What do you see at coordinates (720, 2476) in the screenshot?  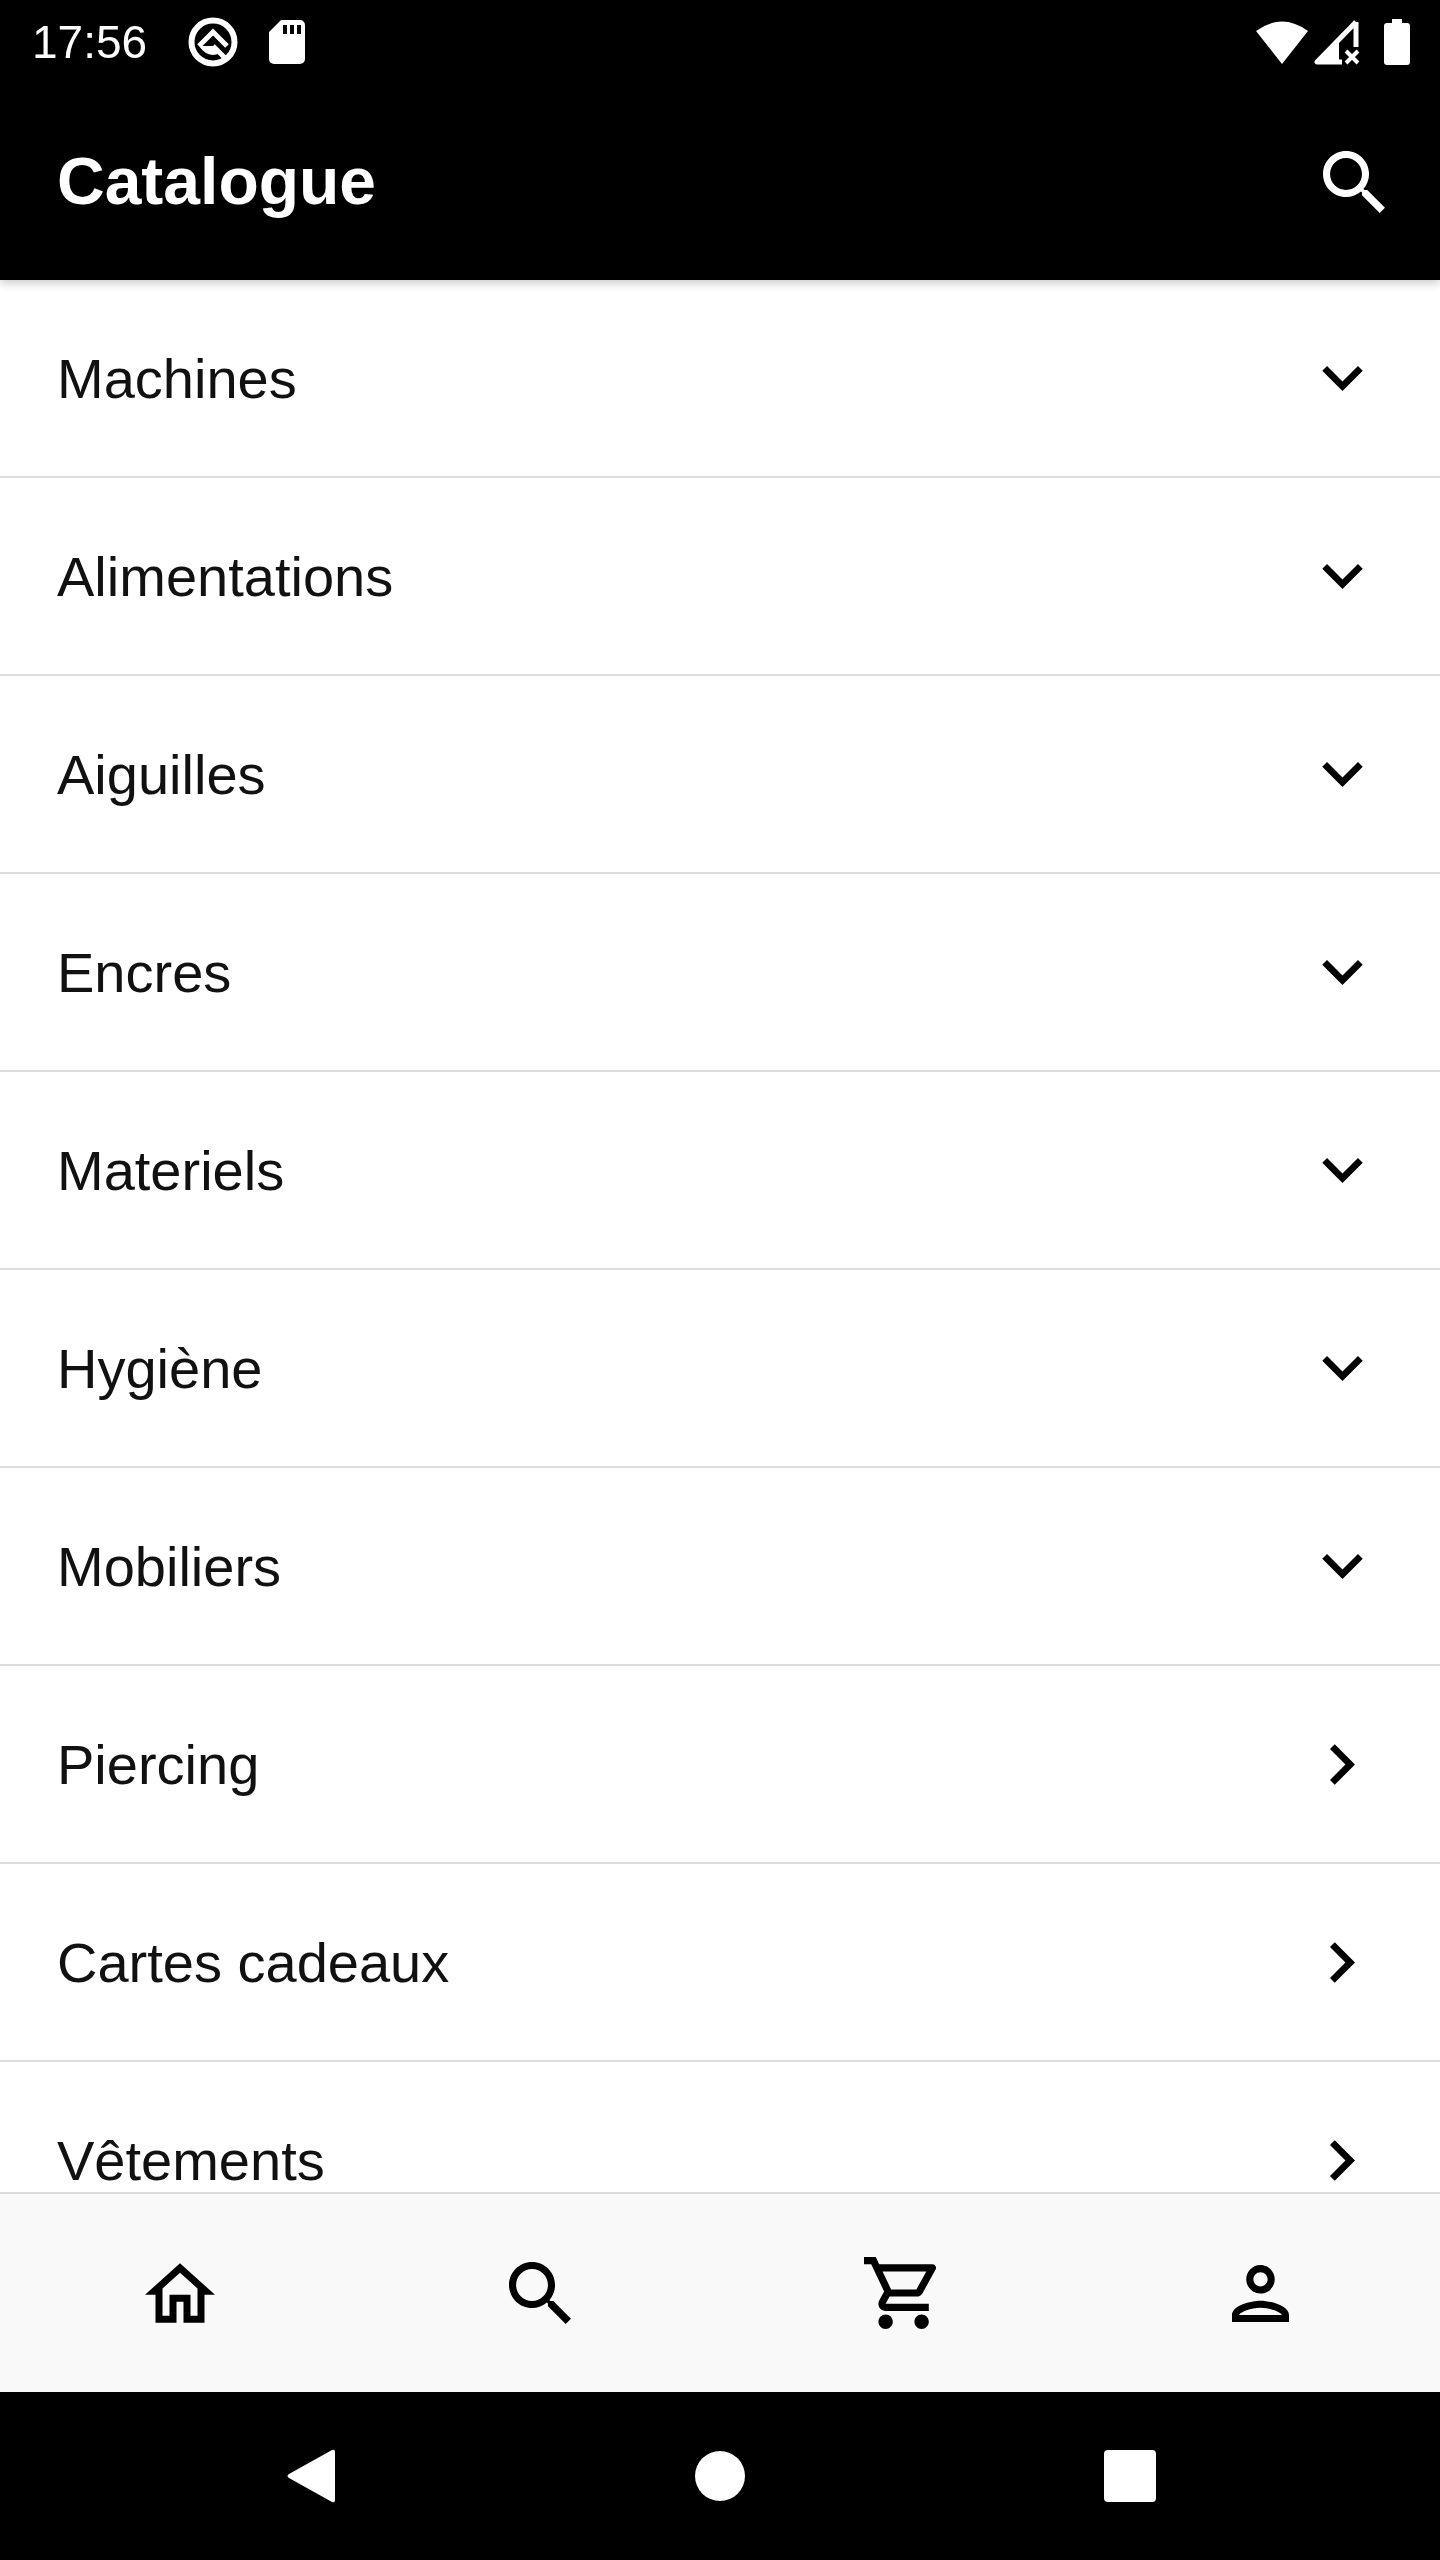 I see `circle-icon` at bounding box center [720, 2476].